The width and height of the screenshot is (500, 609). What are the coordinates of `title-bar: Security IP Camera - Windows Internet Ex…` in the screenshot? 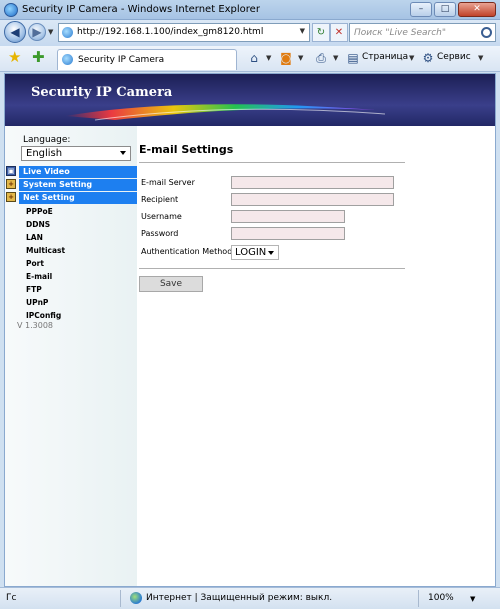 It's located at (250, 10).